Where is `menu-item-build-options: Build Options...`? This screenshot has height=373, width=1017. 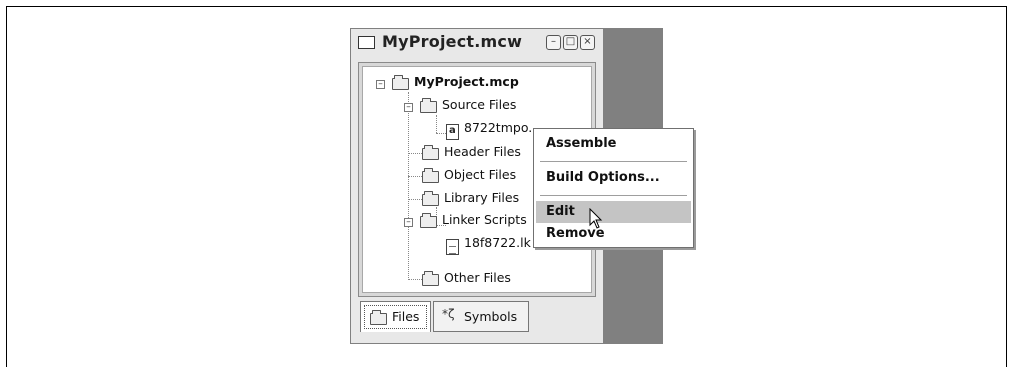 menu-item-build-options: Build Options... is located at coordinates (613, 178).